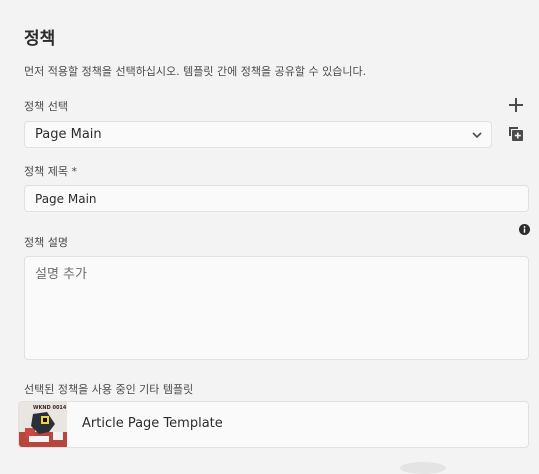 The image size is (539, 474). I want to click on policy-title-input: Page Main, so click(276, 198).